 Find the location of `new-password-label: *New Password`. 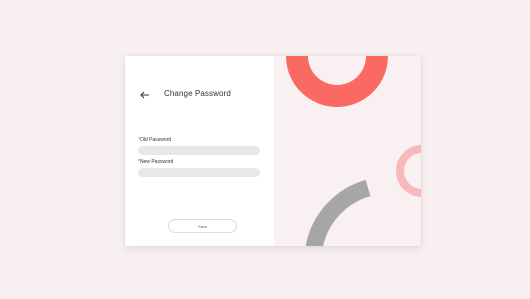

new-password-label: *New Password is located at coordinates (155, 162).